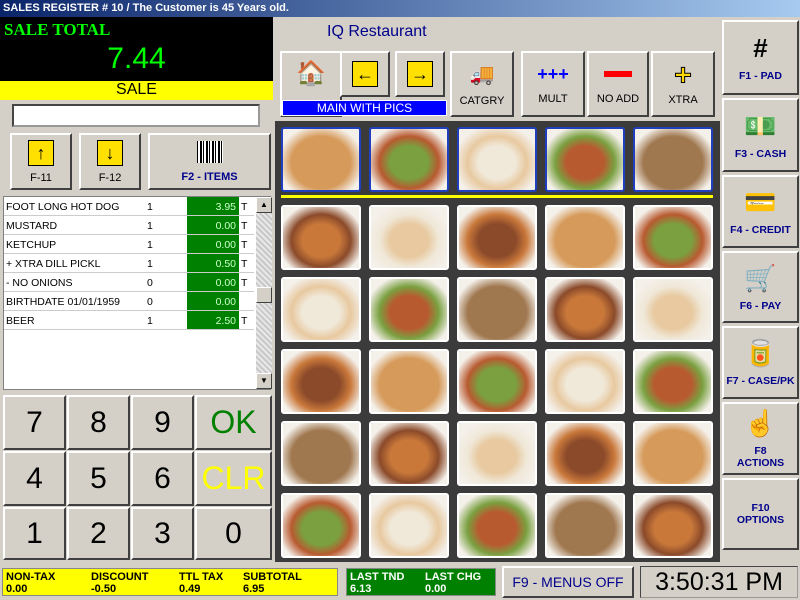  What do you see at coordinates (409, 159) in the screenshot?
I see `category-ice-cream-tile` at bounding box center [409, 159].